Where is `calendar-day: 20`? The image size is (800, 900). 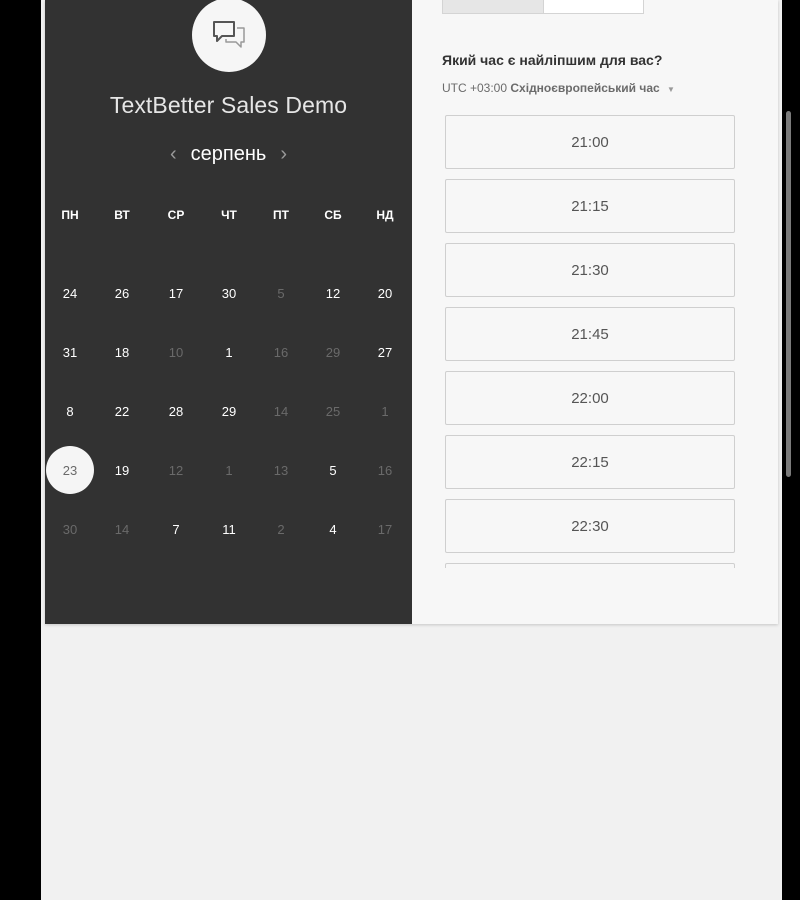 calendar-day: 20 is located at coordinates (385, 293).